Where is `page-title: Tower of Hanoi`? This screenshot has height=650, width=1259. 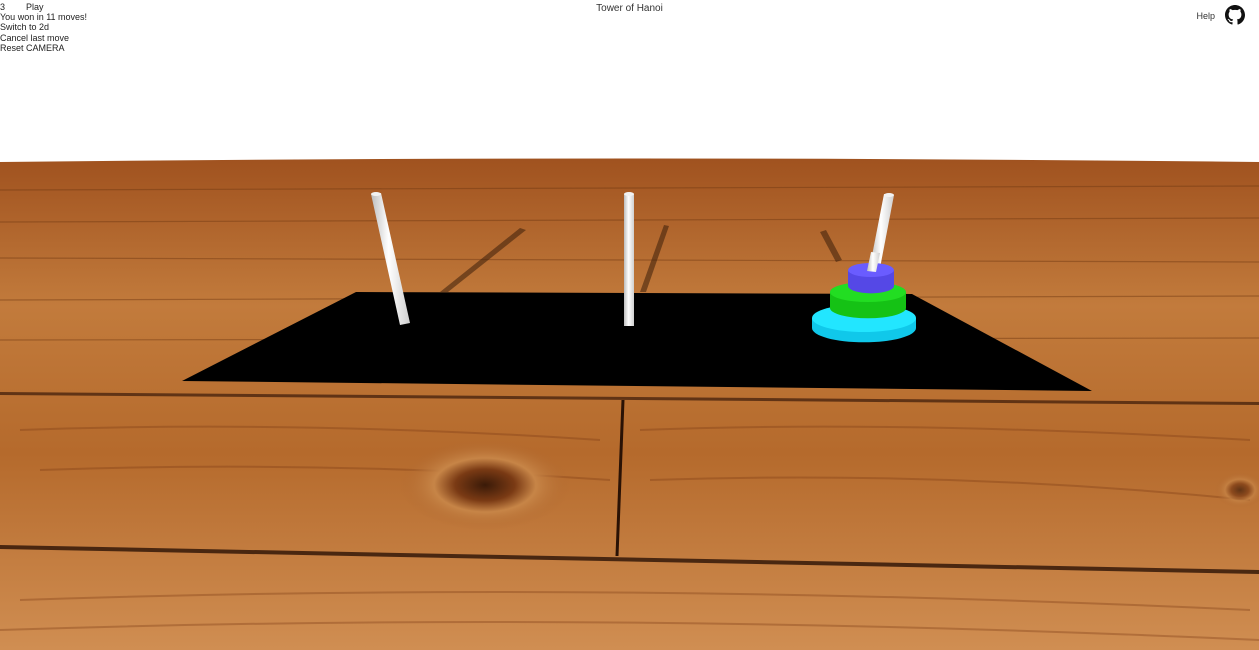 page-title: Tower of Hanoi is located at coordinates (629, 8).